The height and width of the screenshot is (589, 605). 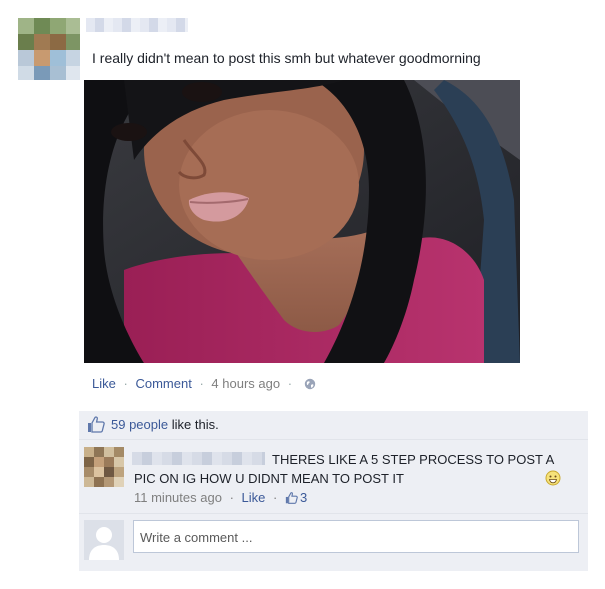 I want to click on comment-like-count: 3, so click(x=296, y=497).